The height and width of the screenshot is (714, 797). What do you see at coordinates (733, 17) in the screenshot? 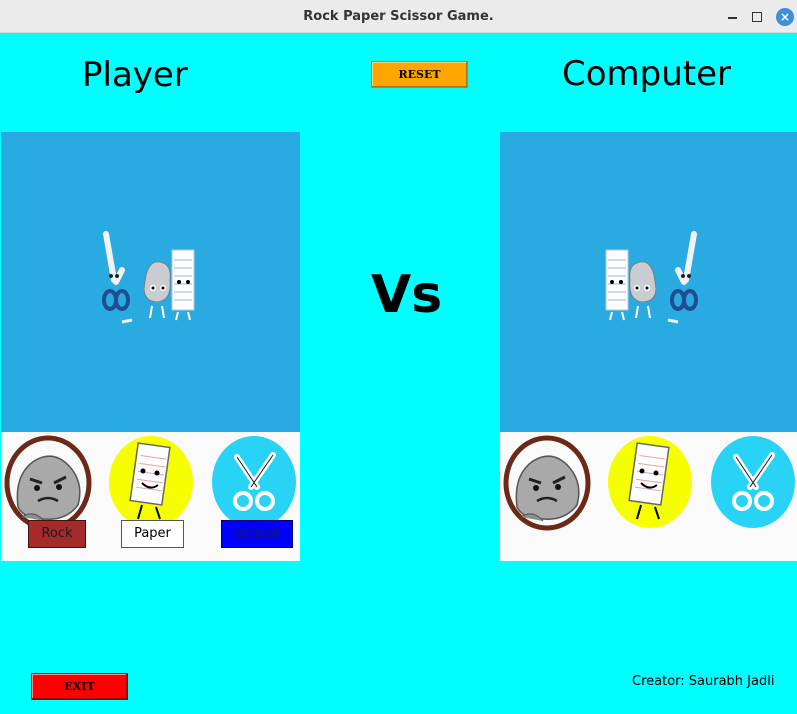
I see `minimize-icon` at bounding box center [733, 17].